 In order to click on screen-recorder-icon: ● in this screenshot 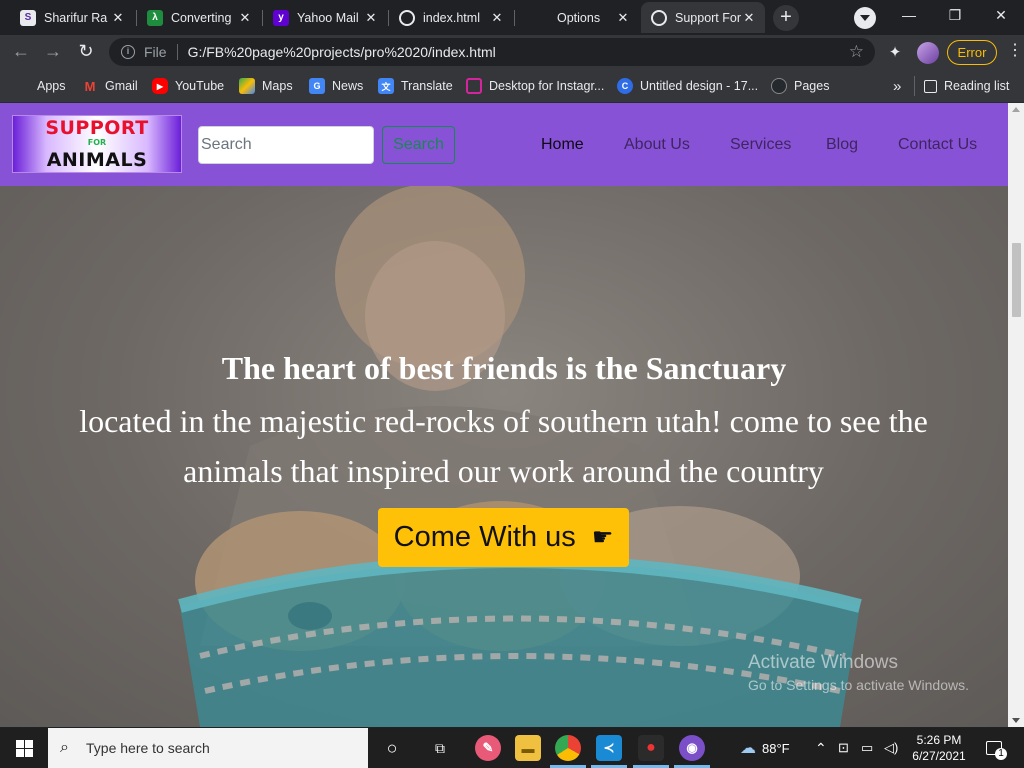, I will do `click(651, 748)`.